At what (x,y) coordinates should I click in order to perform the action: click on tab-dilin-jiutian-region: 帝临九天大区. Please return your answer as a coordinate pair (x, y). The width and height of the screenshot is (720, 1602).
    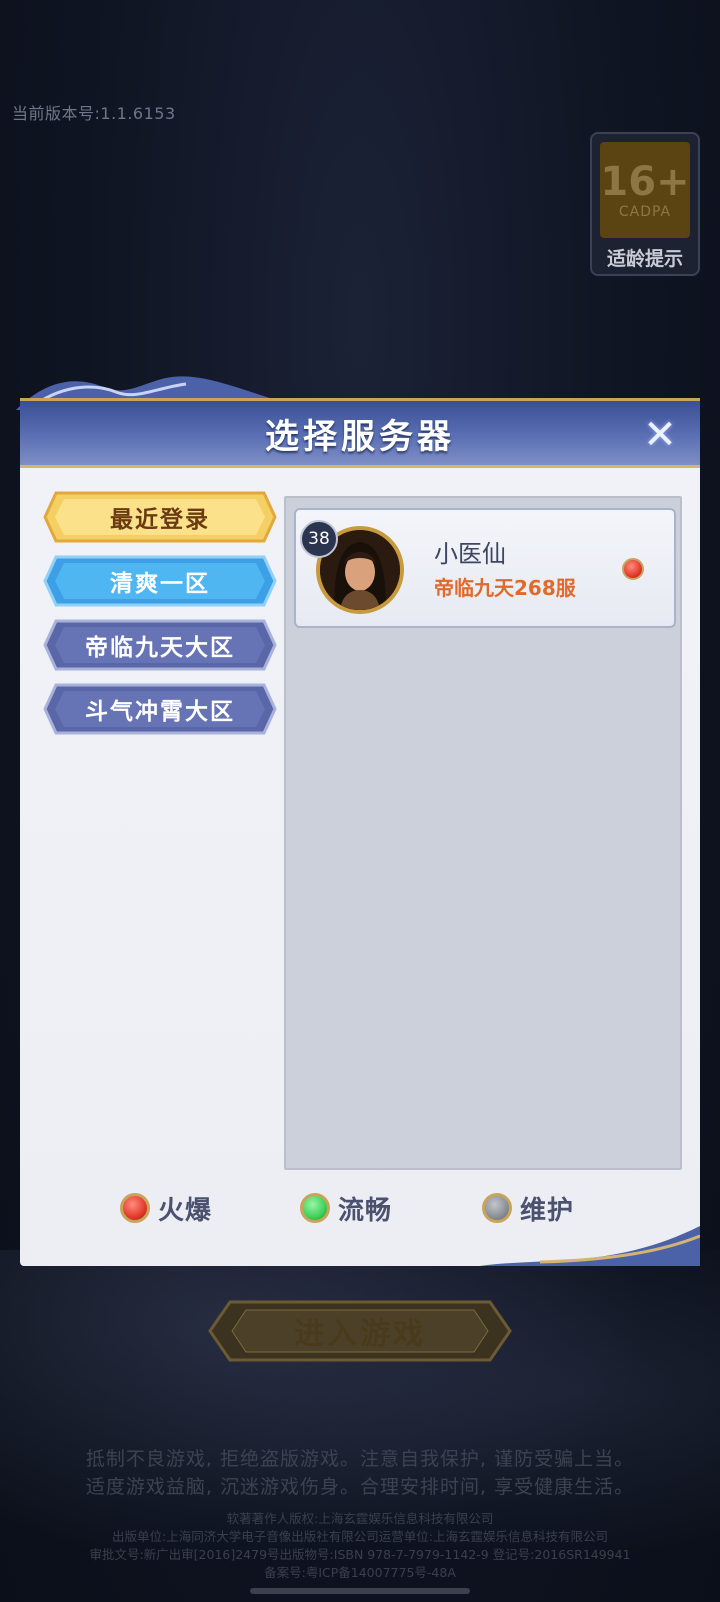
    Looking at the image, I should click on (160, 645).